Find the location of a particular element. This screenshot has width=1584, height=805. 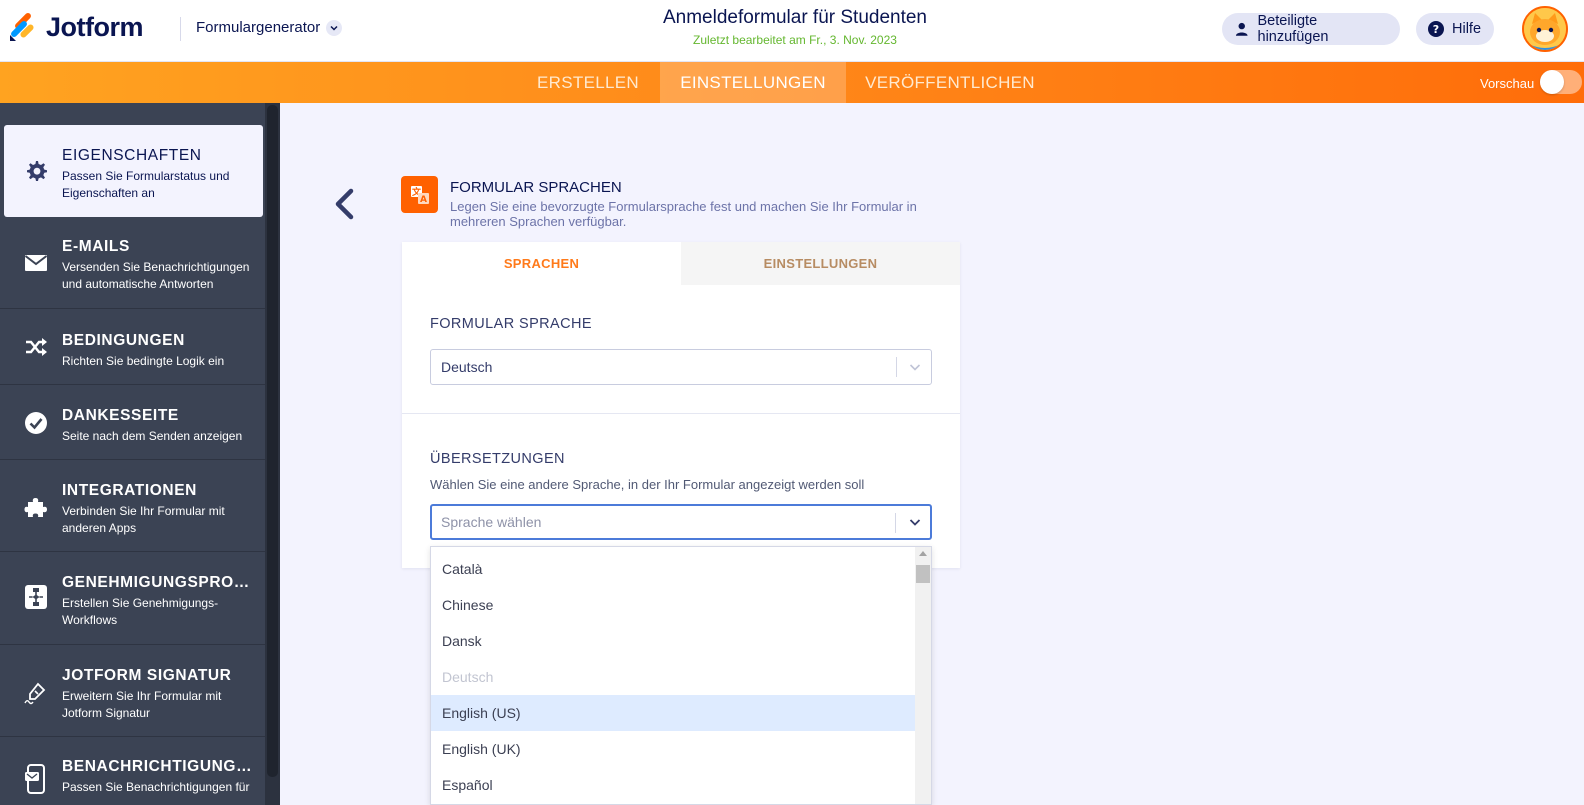

dropdown-option-english-uk: English (UK) is located at coordinates (673, 749).